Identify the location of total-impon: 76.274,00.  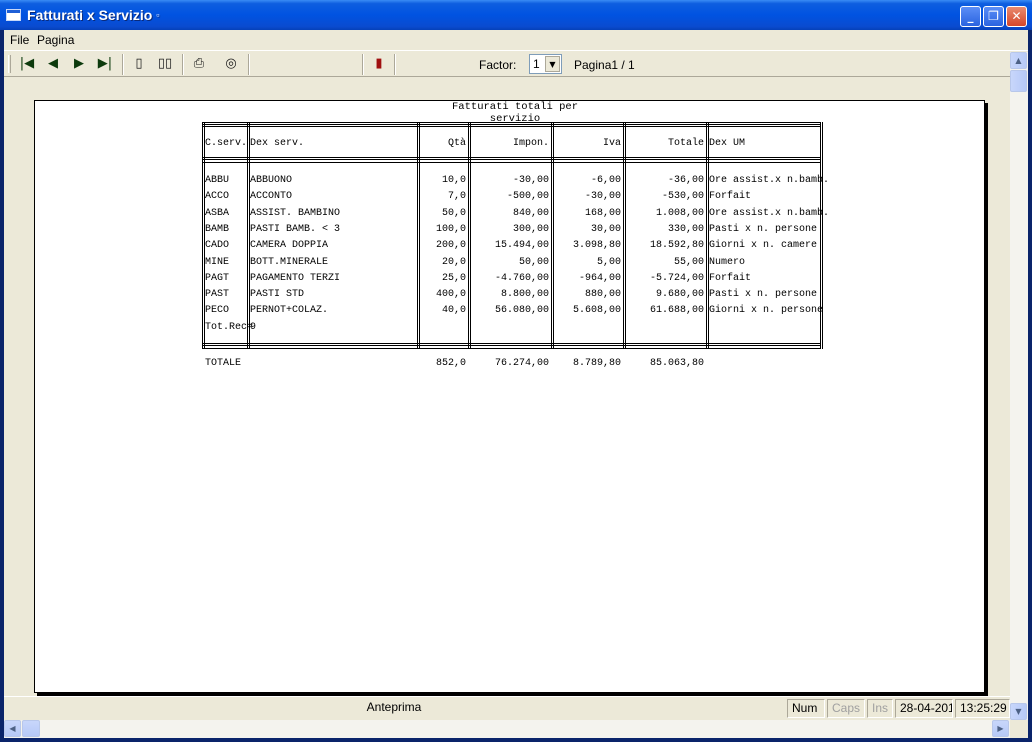
(521, 363).